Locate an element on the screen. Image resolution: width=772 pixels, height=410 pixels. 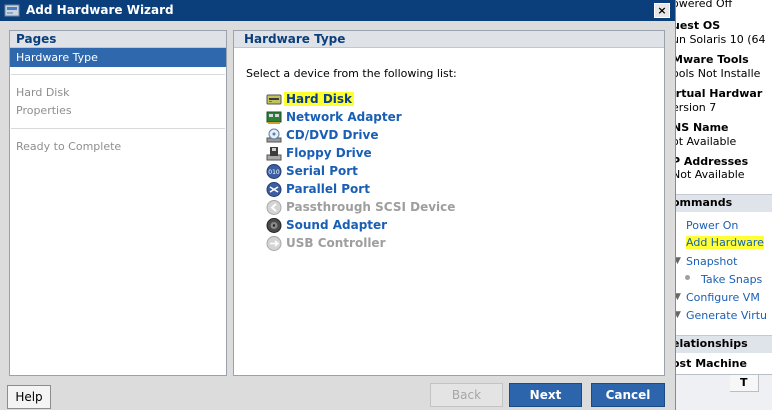
device-network-adapter: Network Adapter is located at coordinates (406, 117).